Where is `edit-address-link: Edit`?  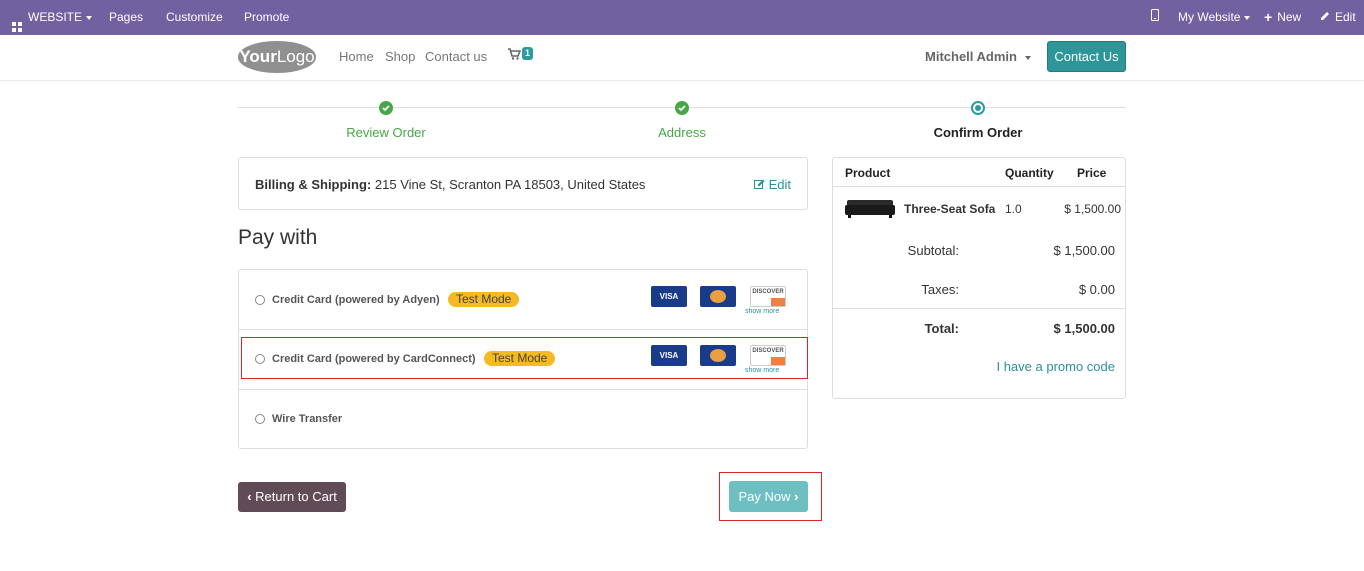
edit-address-link: Edit is located at coordinates (772, 184).